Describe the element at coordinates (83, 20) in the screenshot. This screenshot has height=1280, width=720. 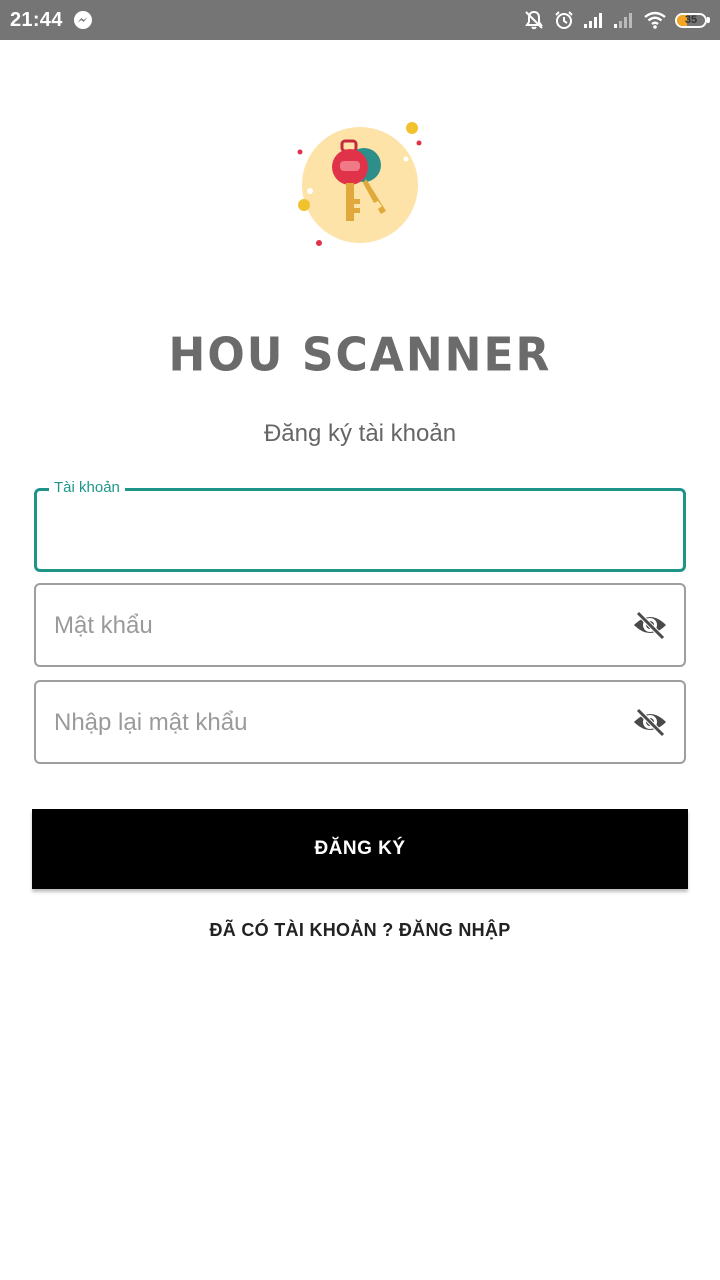
I see `messenger-icon` at that location.